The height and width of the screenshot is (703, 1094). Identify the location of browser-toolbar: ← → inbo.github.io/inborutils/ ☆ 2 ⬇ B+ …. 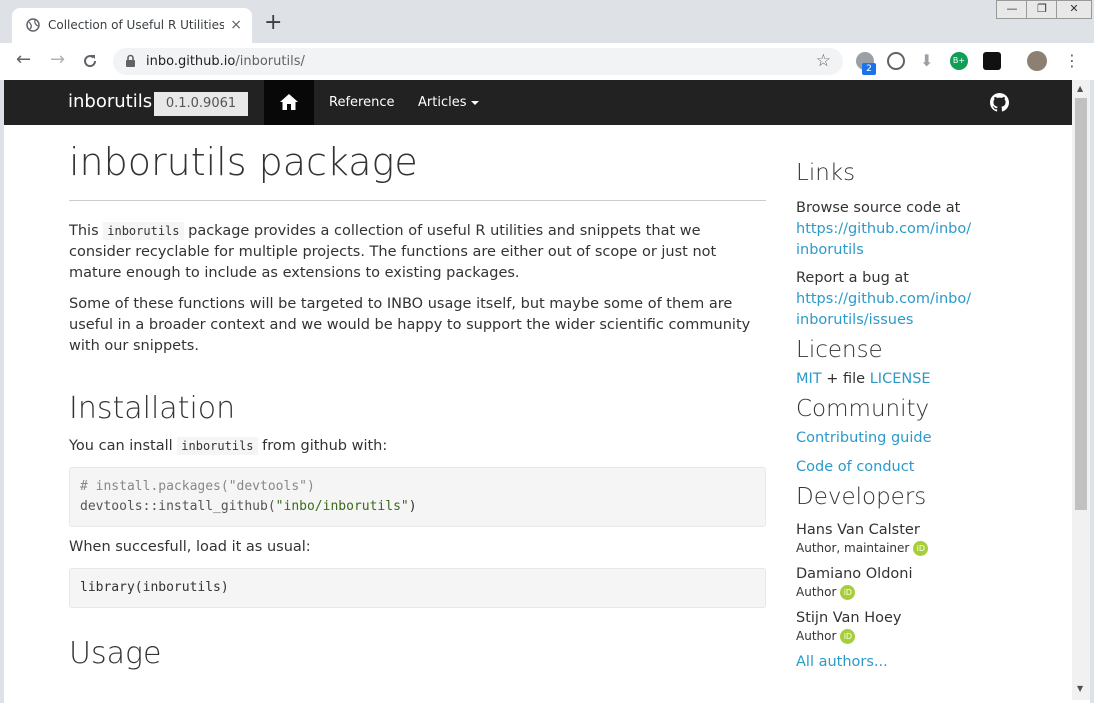
(547, 61).